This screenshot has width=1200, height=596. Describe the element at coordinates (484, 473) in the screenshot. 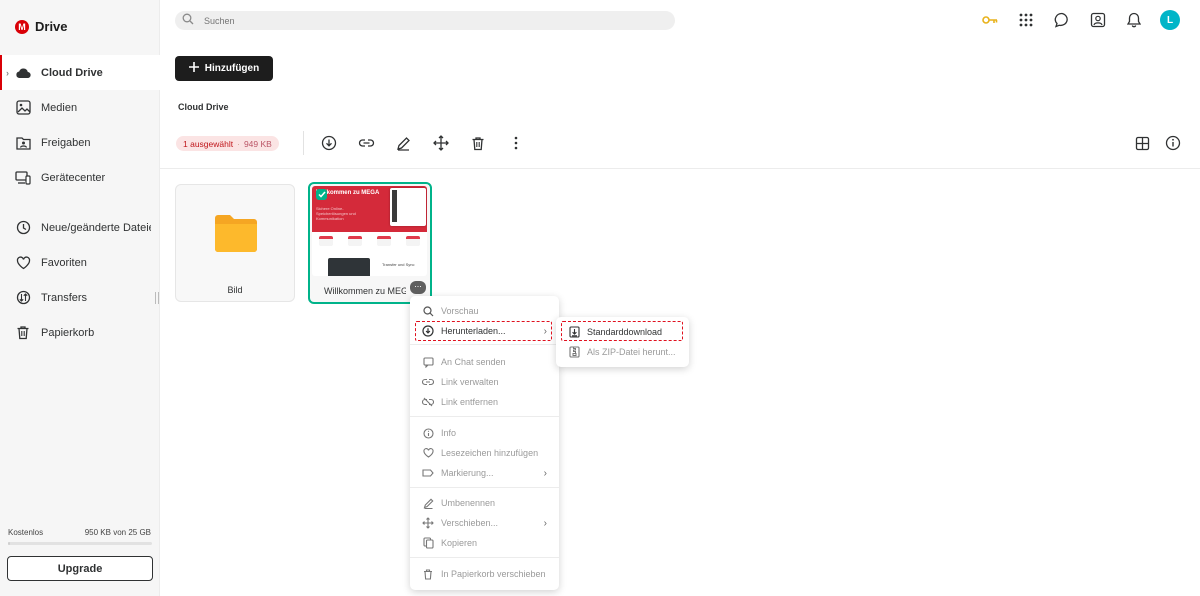

I see `menu-item-label-tag: Markierung... ›` at that location.